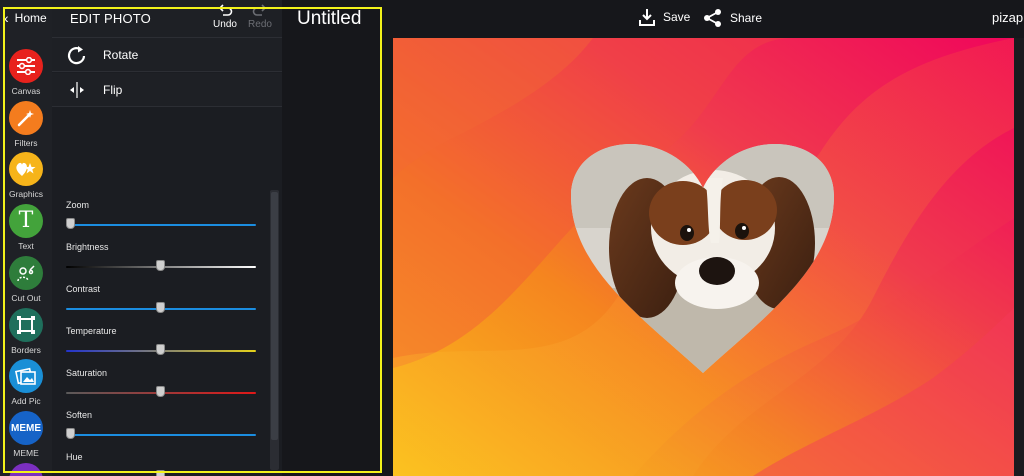  I want to click on flip-label: Flip, so click(113, 90).